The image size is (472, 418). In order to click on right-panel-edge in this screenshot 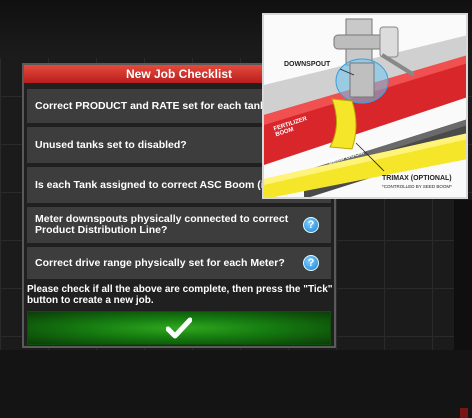, I will do `click(463, 309)`.